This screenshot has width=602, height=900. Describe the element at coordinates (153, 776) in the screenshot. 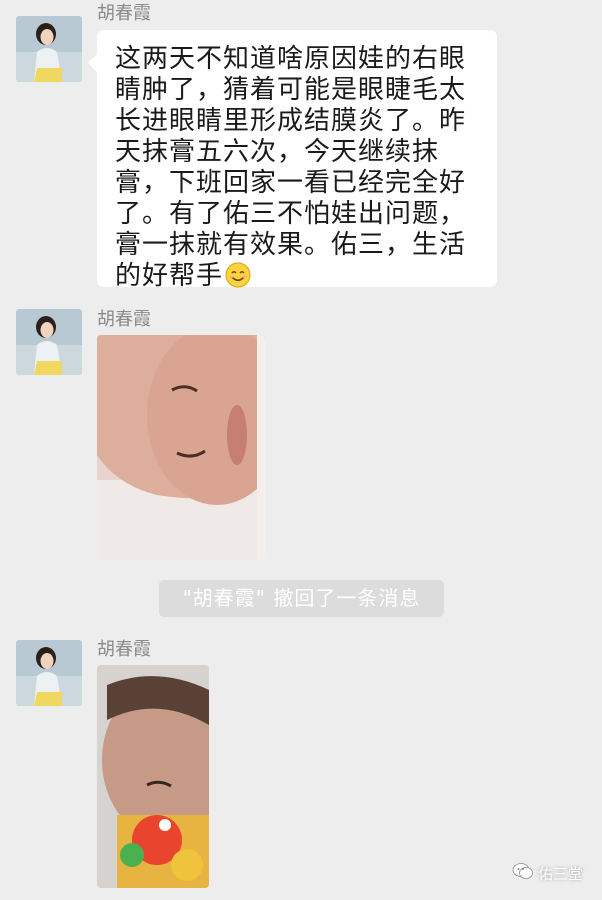

I see `baby-with-toy-photo` at that location.